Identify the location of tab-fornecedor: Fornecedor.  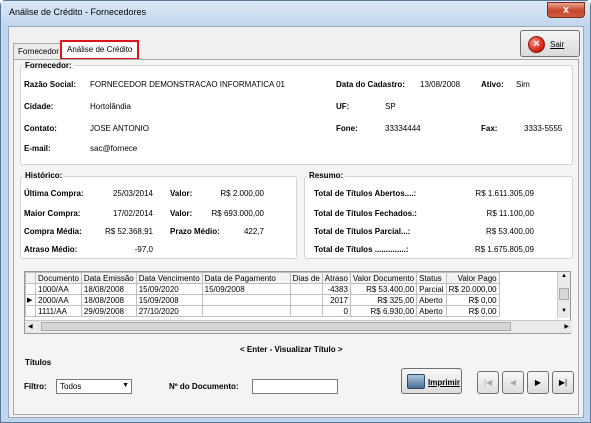
(38, 51).